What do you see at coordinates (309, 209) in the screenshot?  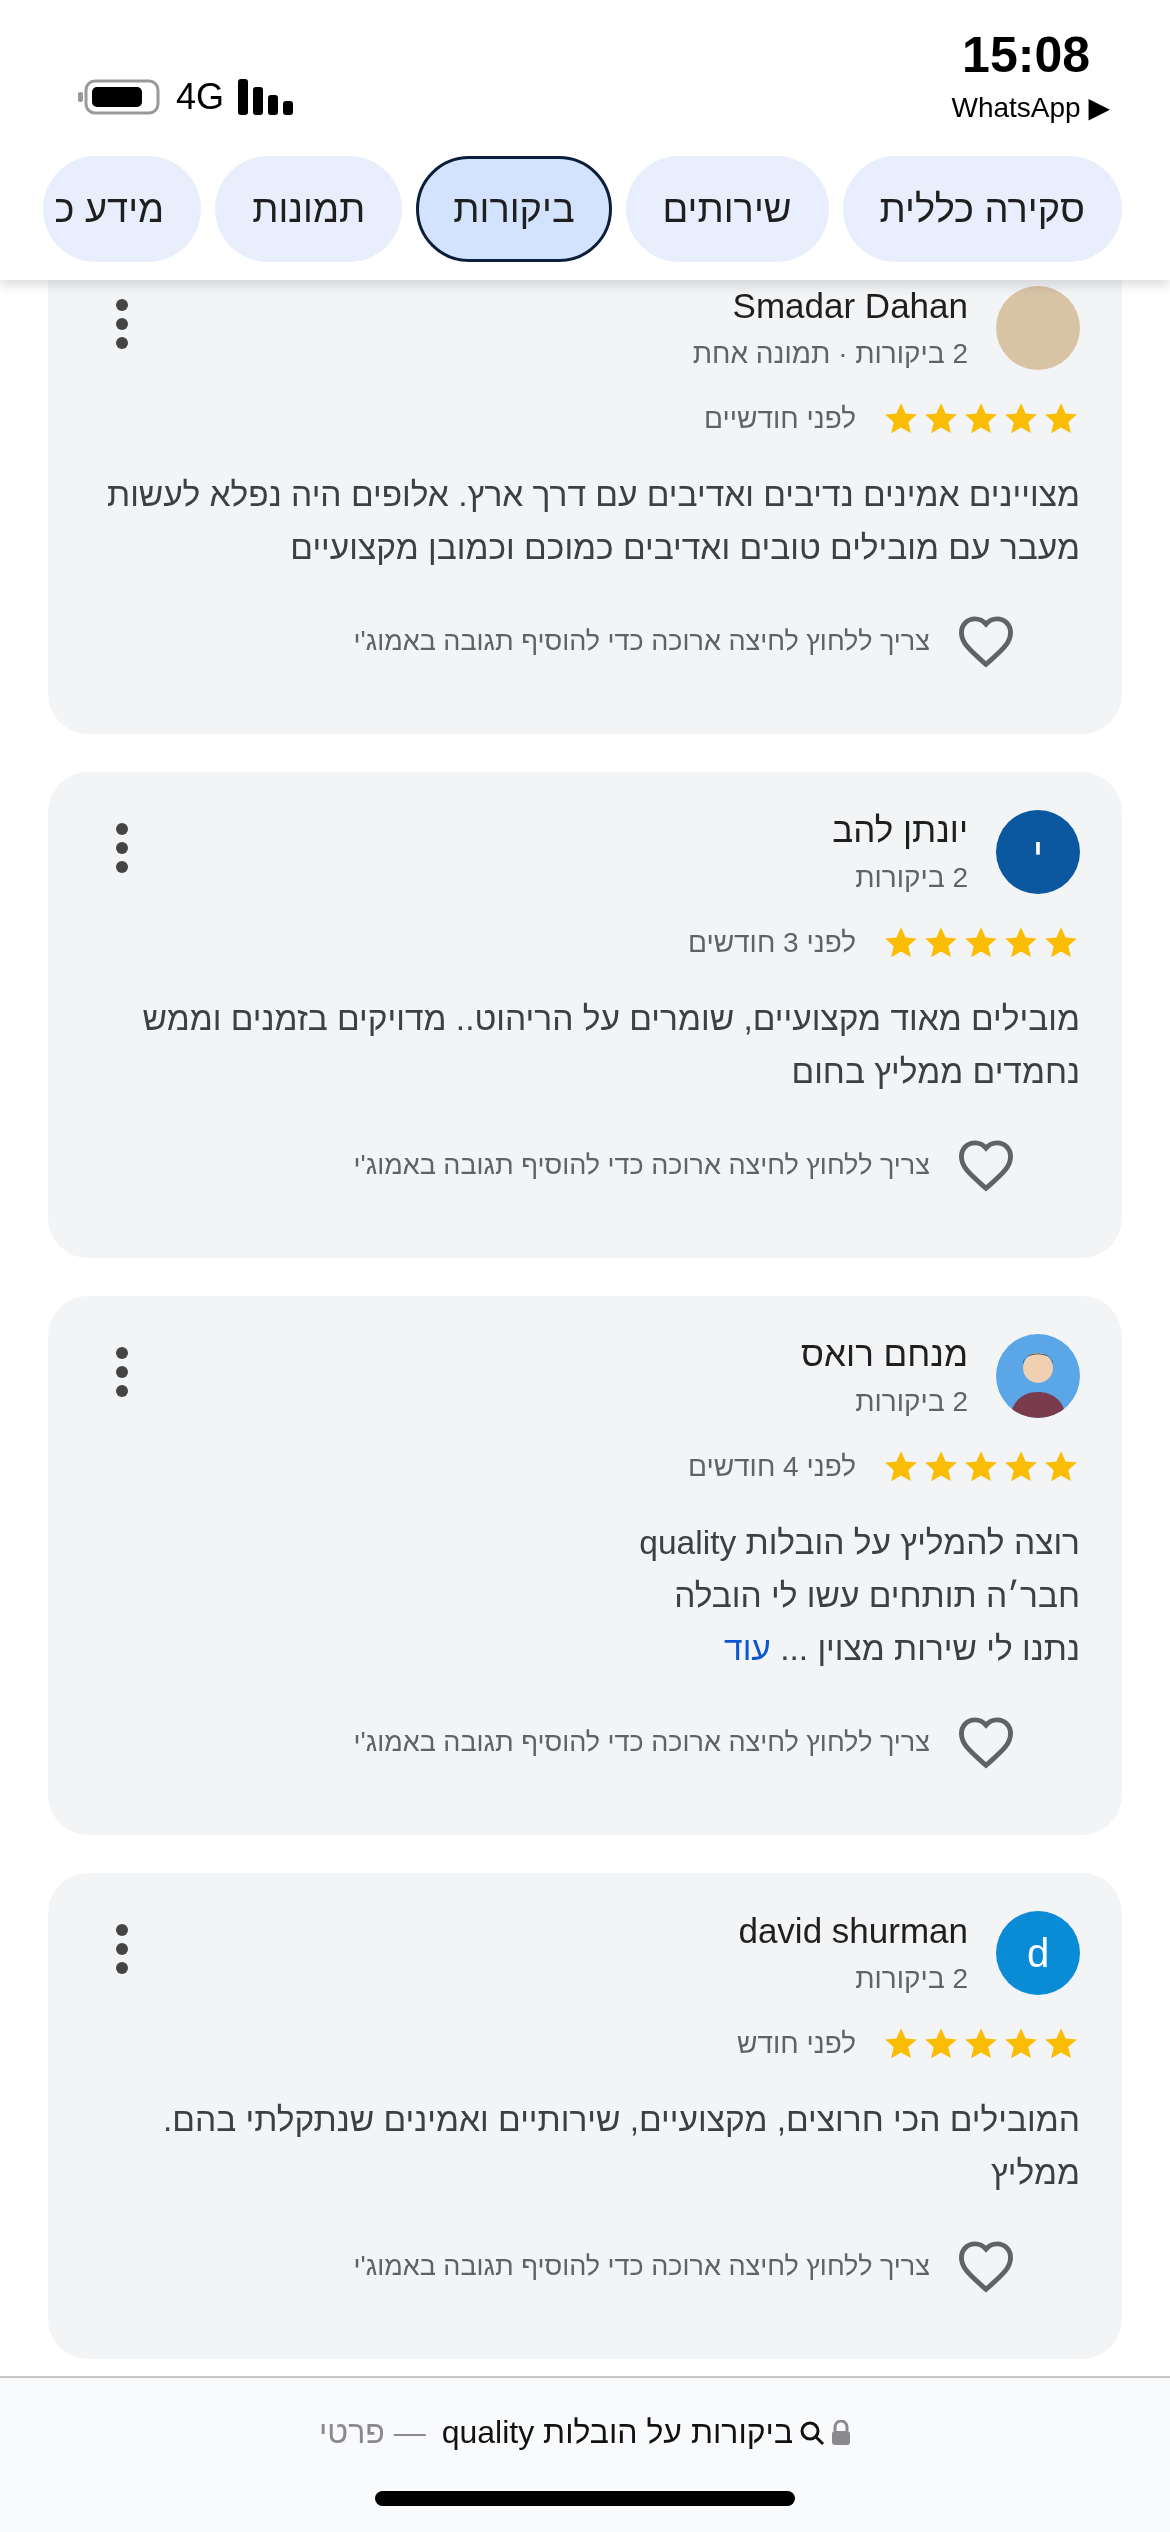 I see `tab: תמונות` at bounding box center [309, 209].